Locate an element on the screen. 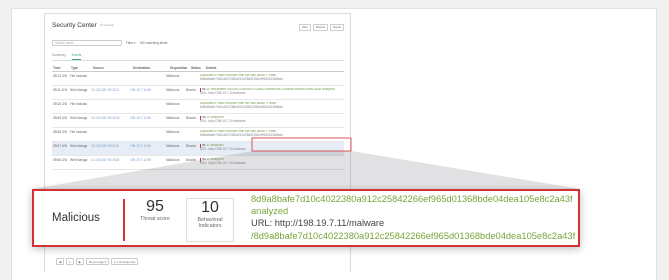 This screenshot has width=669, height=280. tab-bar: Summary Events is located at coordinates (198, 57).